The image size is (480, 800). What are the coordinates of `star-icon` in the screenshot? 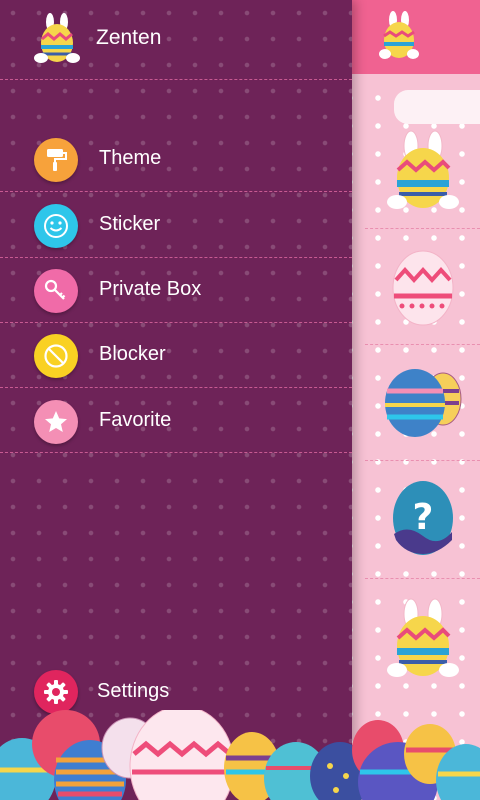 It's located at (56, 422).